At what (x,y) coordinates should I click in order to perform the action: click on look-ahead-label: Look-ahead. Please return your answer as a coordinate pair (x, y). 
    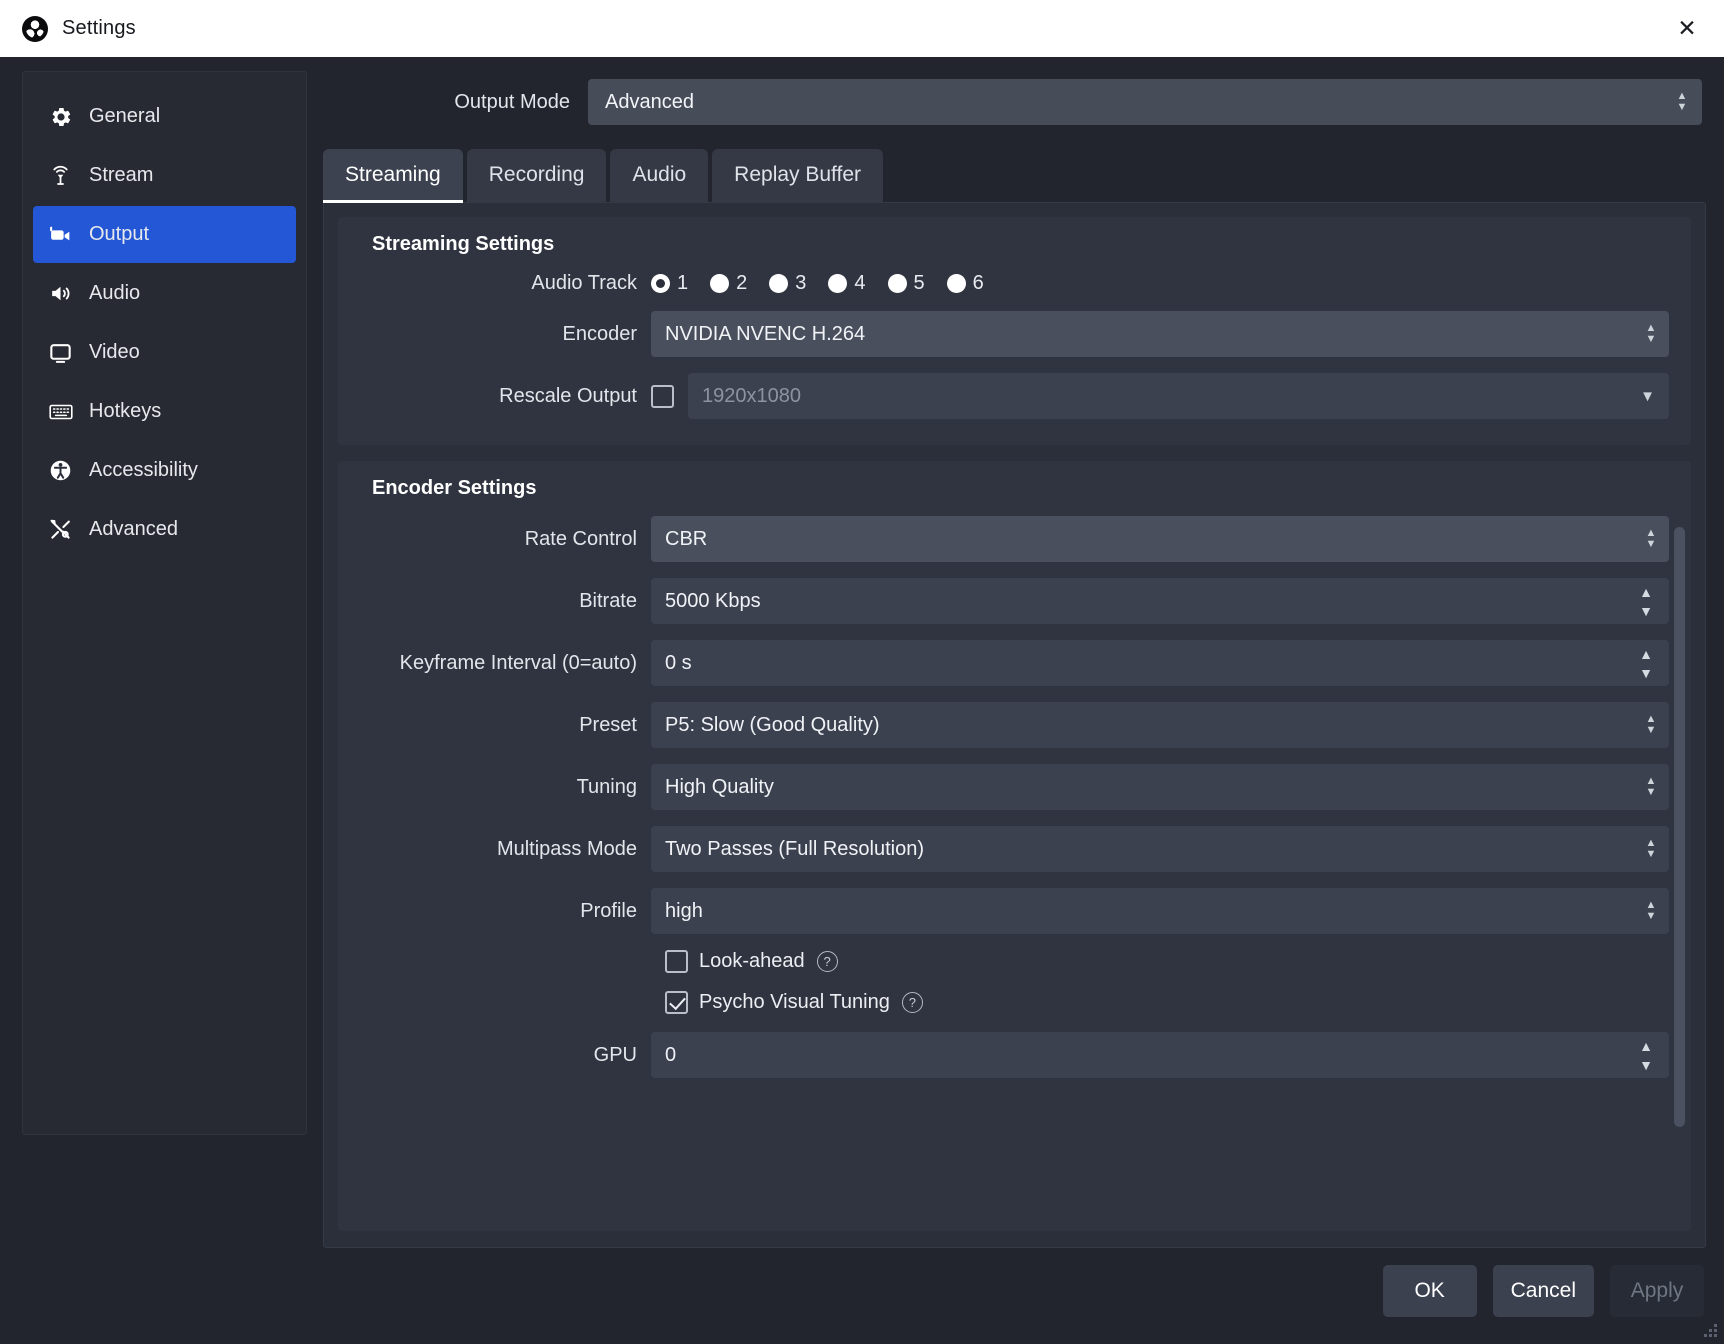
    Looking at the image, I should click on (752, 961).